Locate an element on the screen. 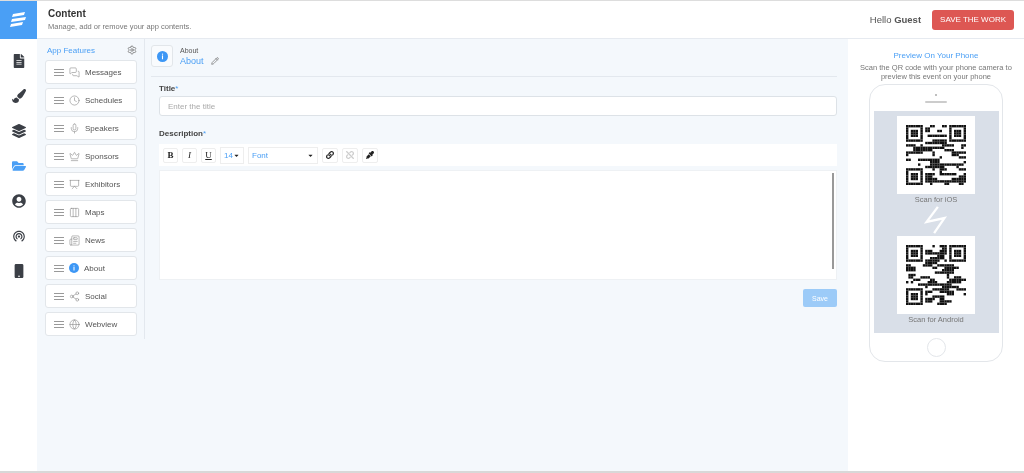 This screenshot has height=473, width=1024. link-icon is located at coordinates (330, 155).